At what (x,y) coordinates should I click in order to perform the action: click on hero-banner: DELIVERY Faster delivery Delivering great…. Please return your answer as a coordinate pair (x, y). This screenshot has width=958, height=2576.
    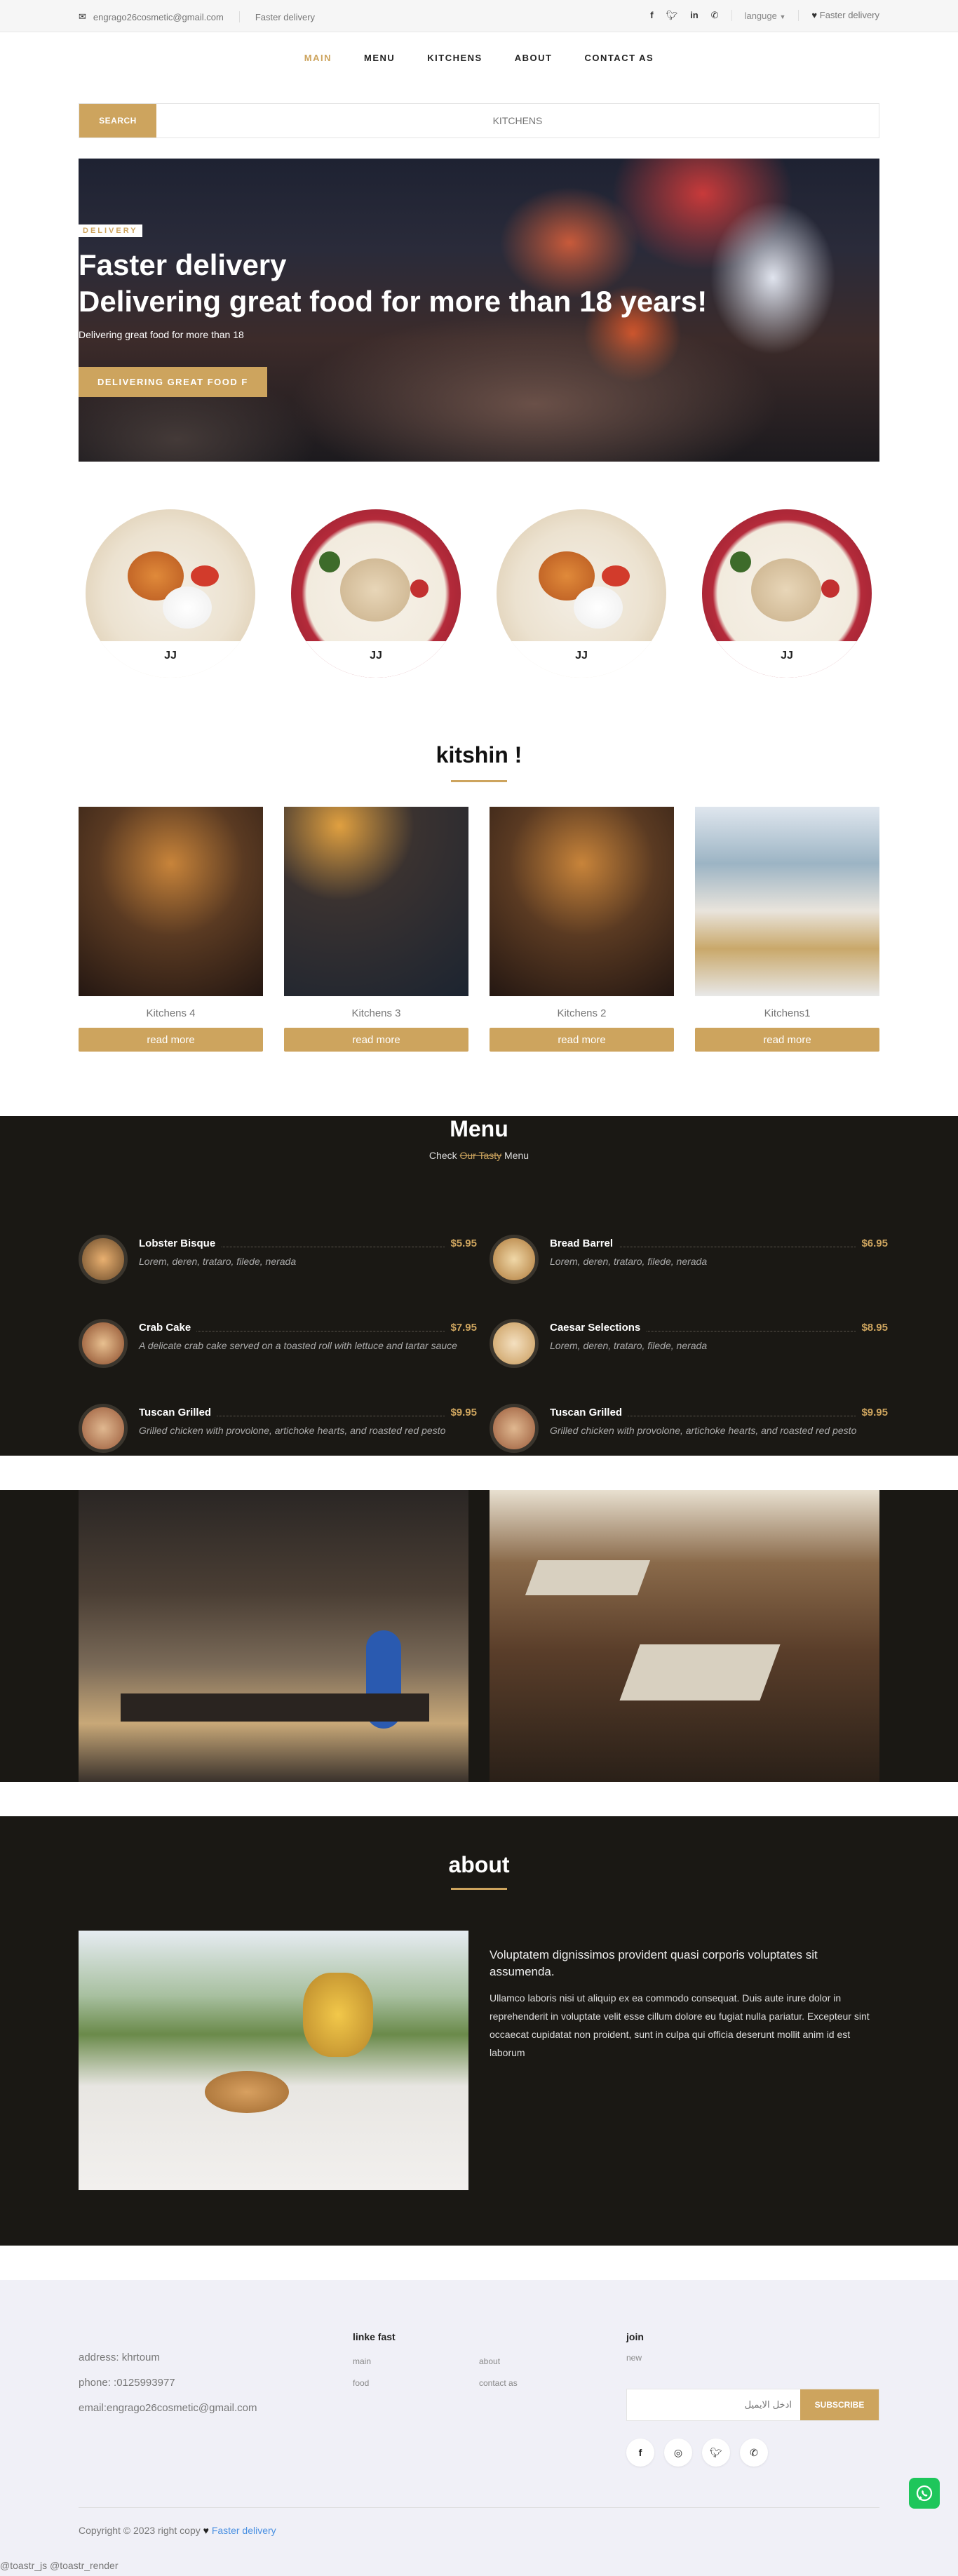
    Looking at the image, I should click on (479, 310).